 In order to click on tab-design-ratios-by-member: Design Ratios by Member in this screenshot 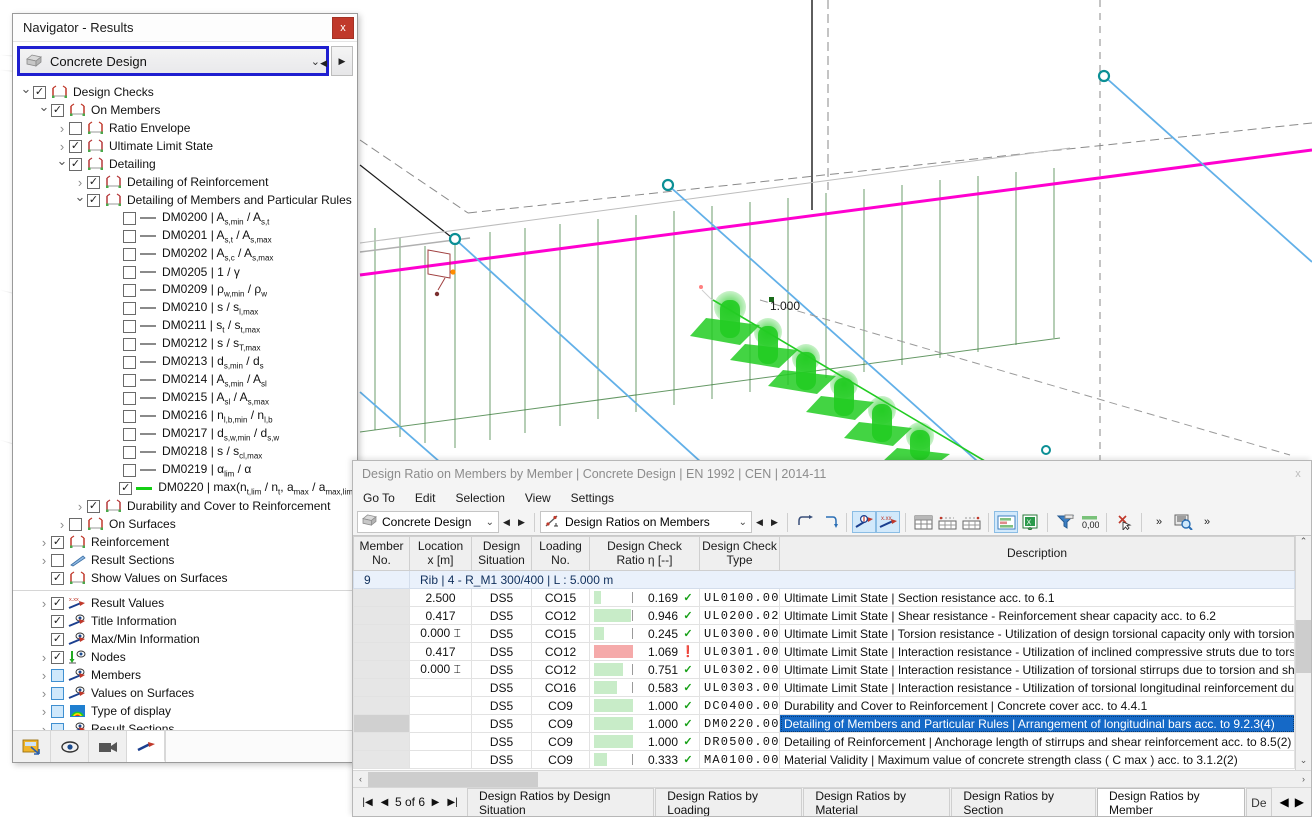, I will do `click(1171, 802)`.